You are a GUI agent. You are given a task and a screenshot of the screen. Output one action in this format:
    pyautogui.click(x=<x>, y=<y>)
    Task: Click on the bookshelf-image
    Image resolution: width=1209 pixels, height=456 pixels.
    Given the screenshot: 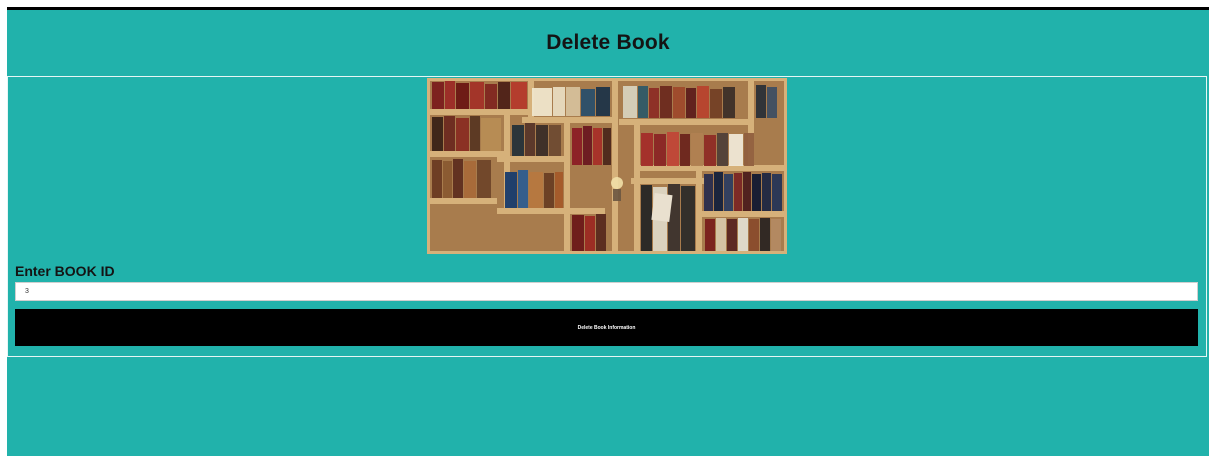 What is the action you would take?
    pyautogui.click(x=607, y=166)
    